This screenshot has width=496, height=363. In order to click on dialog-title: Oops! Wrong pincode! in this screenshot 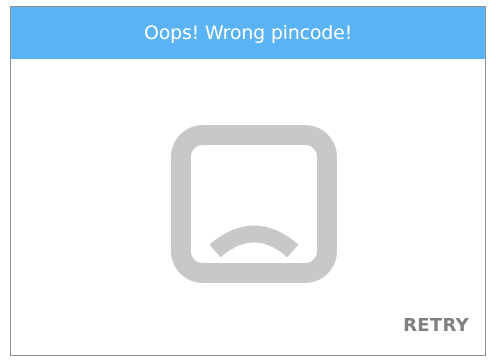, I will do `click(248, 33)`.